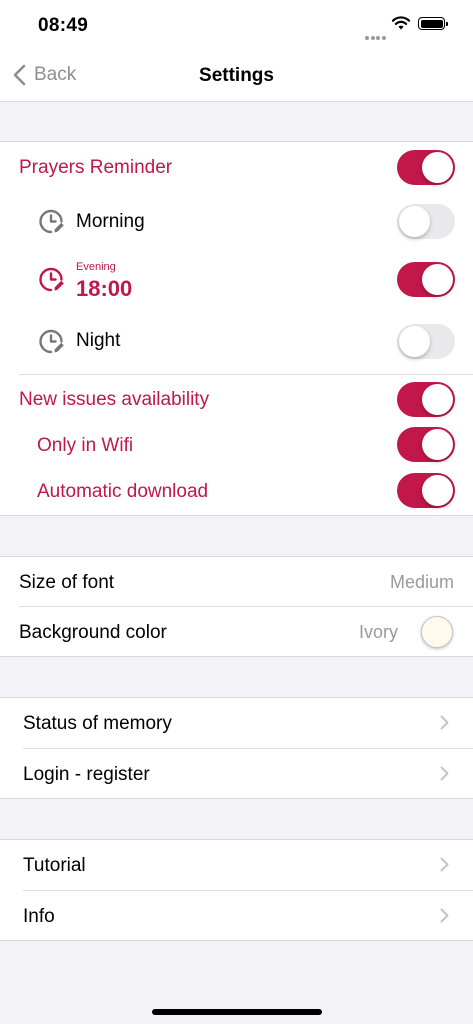 The height and width of the screenshot is (1024, 473). Describe the element at coordinates (96, 267) in the screenshot. I see `evening-caption: Evening` at that location.